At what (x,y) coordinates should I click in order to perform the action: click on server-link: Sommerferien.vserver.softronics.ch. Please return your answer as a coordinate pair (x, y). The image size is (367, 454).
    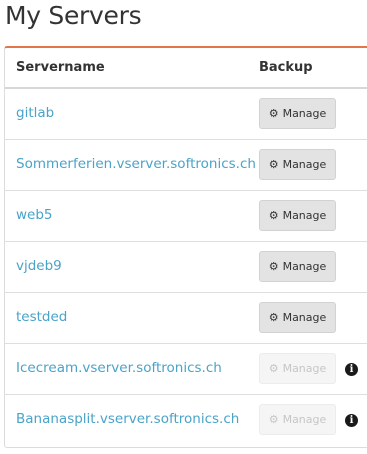
    Looking at the image, I should click on (136, 164).